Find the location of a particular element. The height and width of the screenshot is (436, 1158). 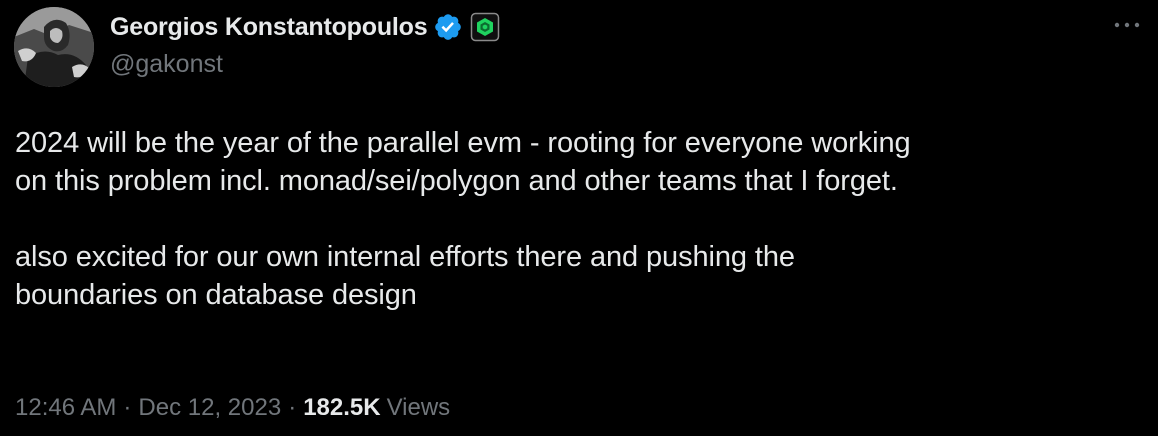

verified-badge-icon is located at coordinates (448, 27).